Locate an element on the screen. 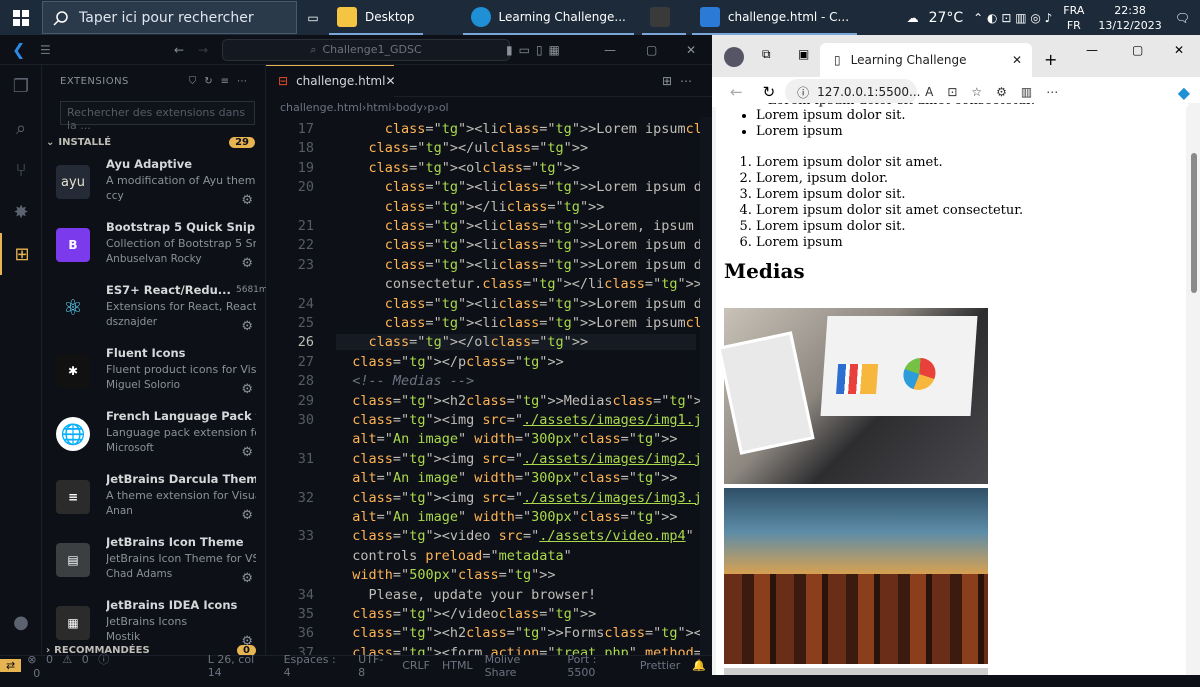 The image size is (1200, 687). source-control-icon: ⑂ is located at coordinates (21, 170).